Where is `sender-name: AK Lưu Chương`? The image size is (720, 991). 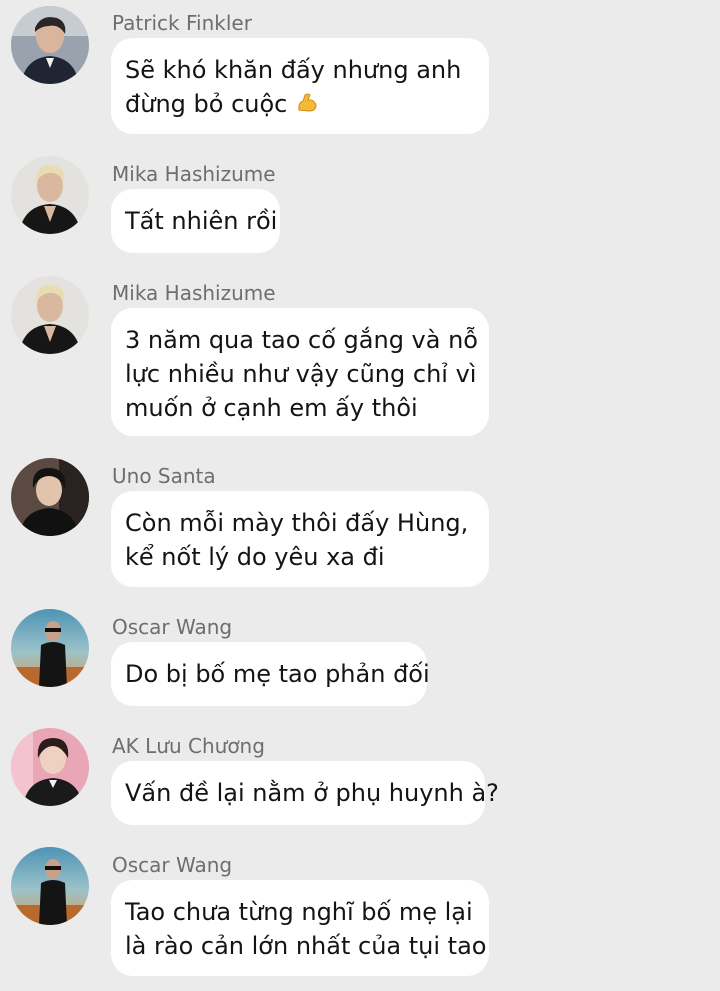
sender-name: AK Lưu Chương is located at coordinates (188, 746).